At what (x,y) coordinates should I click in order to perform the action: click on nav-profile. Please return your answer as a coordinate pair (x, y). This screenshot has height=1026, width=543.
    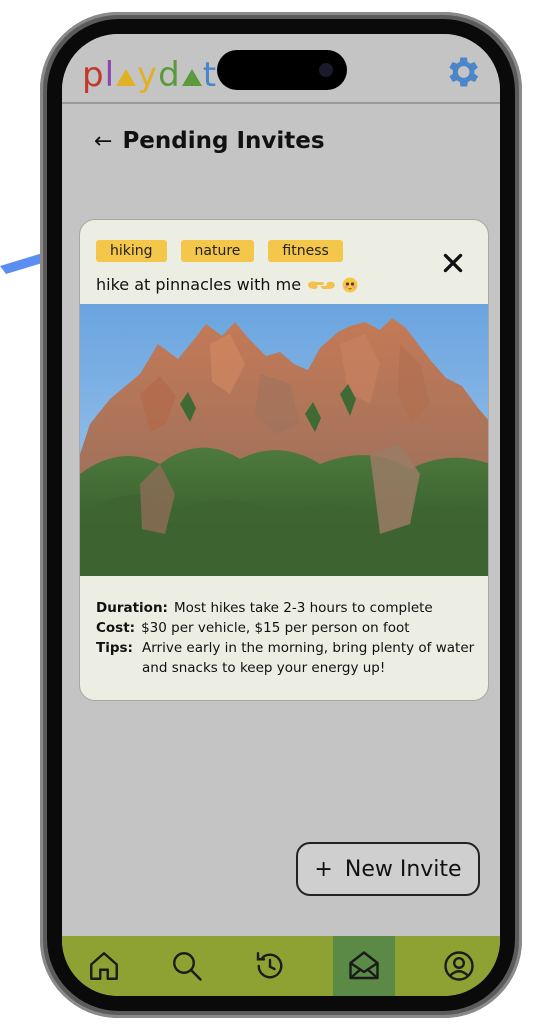
    Looking at the image, I should click on (458, 966).